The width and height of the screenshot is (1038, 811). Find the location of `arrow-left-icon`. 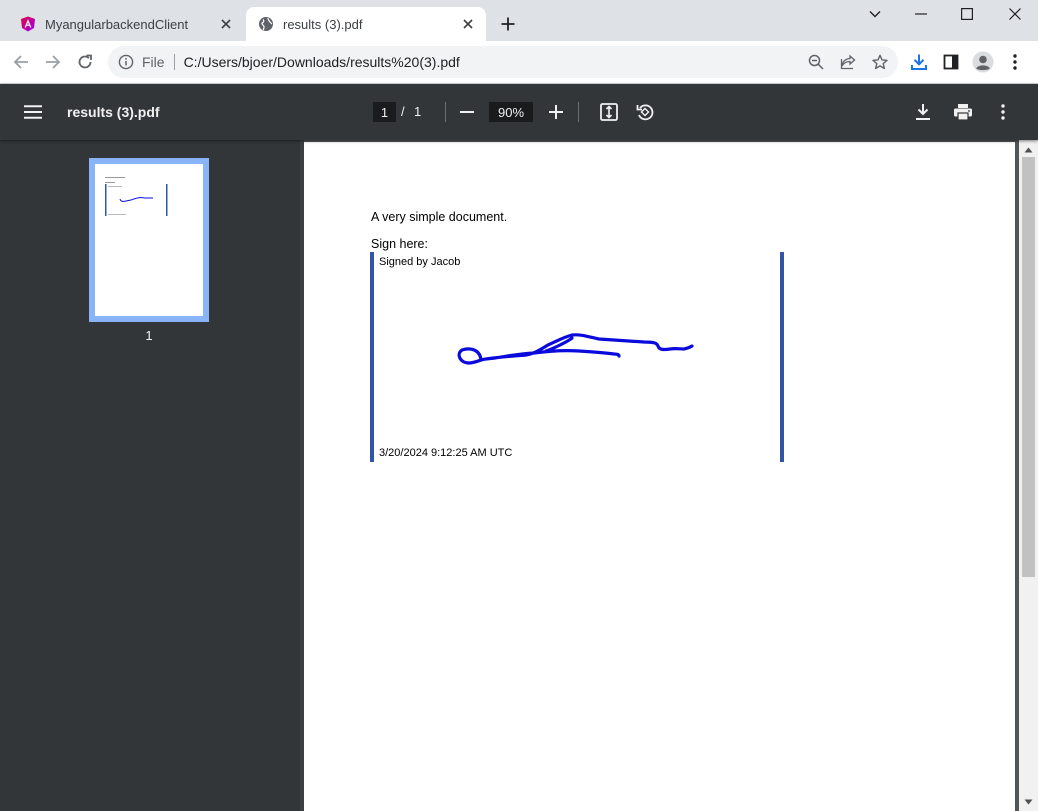

arrow-left-icon is located at coordinates (20, 62).